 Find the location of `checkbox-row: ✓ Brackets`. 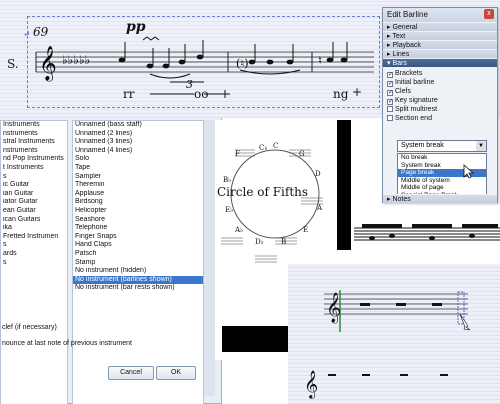

checkbox-row: ✓ Brackets is located at coordinates (440, 73).